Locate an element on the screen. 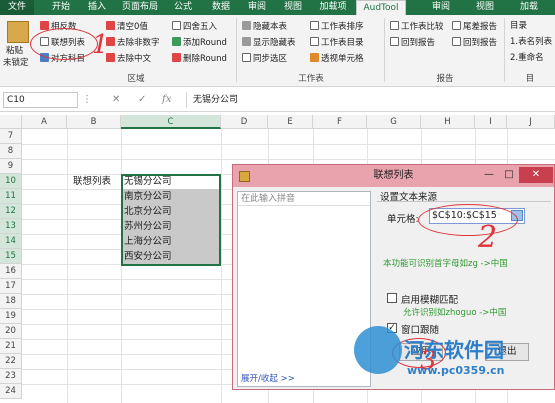  sync-icon is located at coordinates (246, 57).